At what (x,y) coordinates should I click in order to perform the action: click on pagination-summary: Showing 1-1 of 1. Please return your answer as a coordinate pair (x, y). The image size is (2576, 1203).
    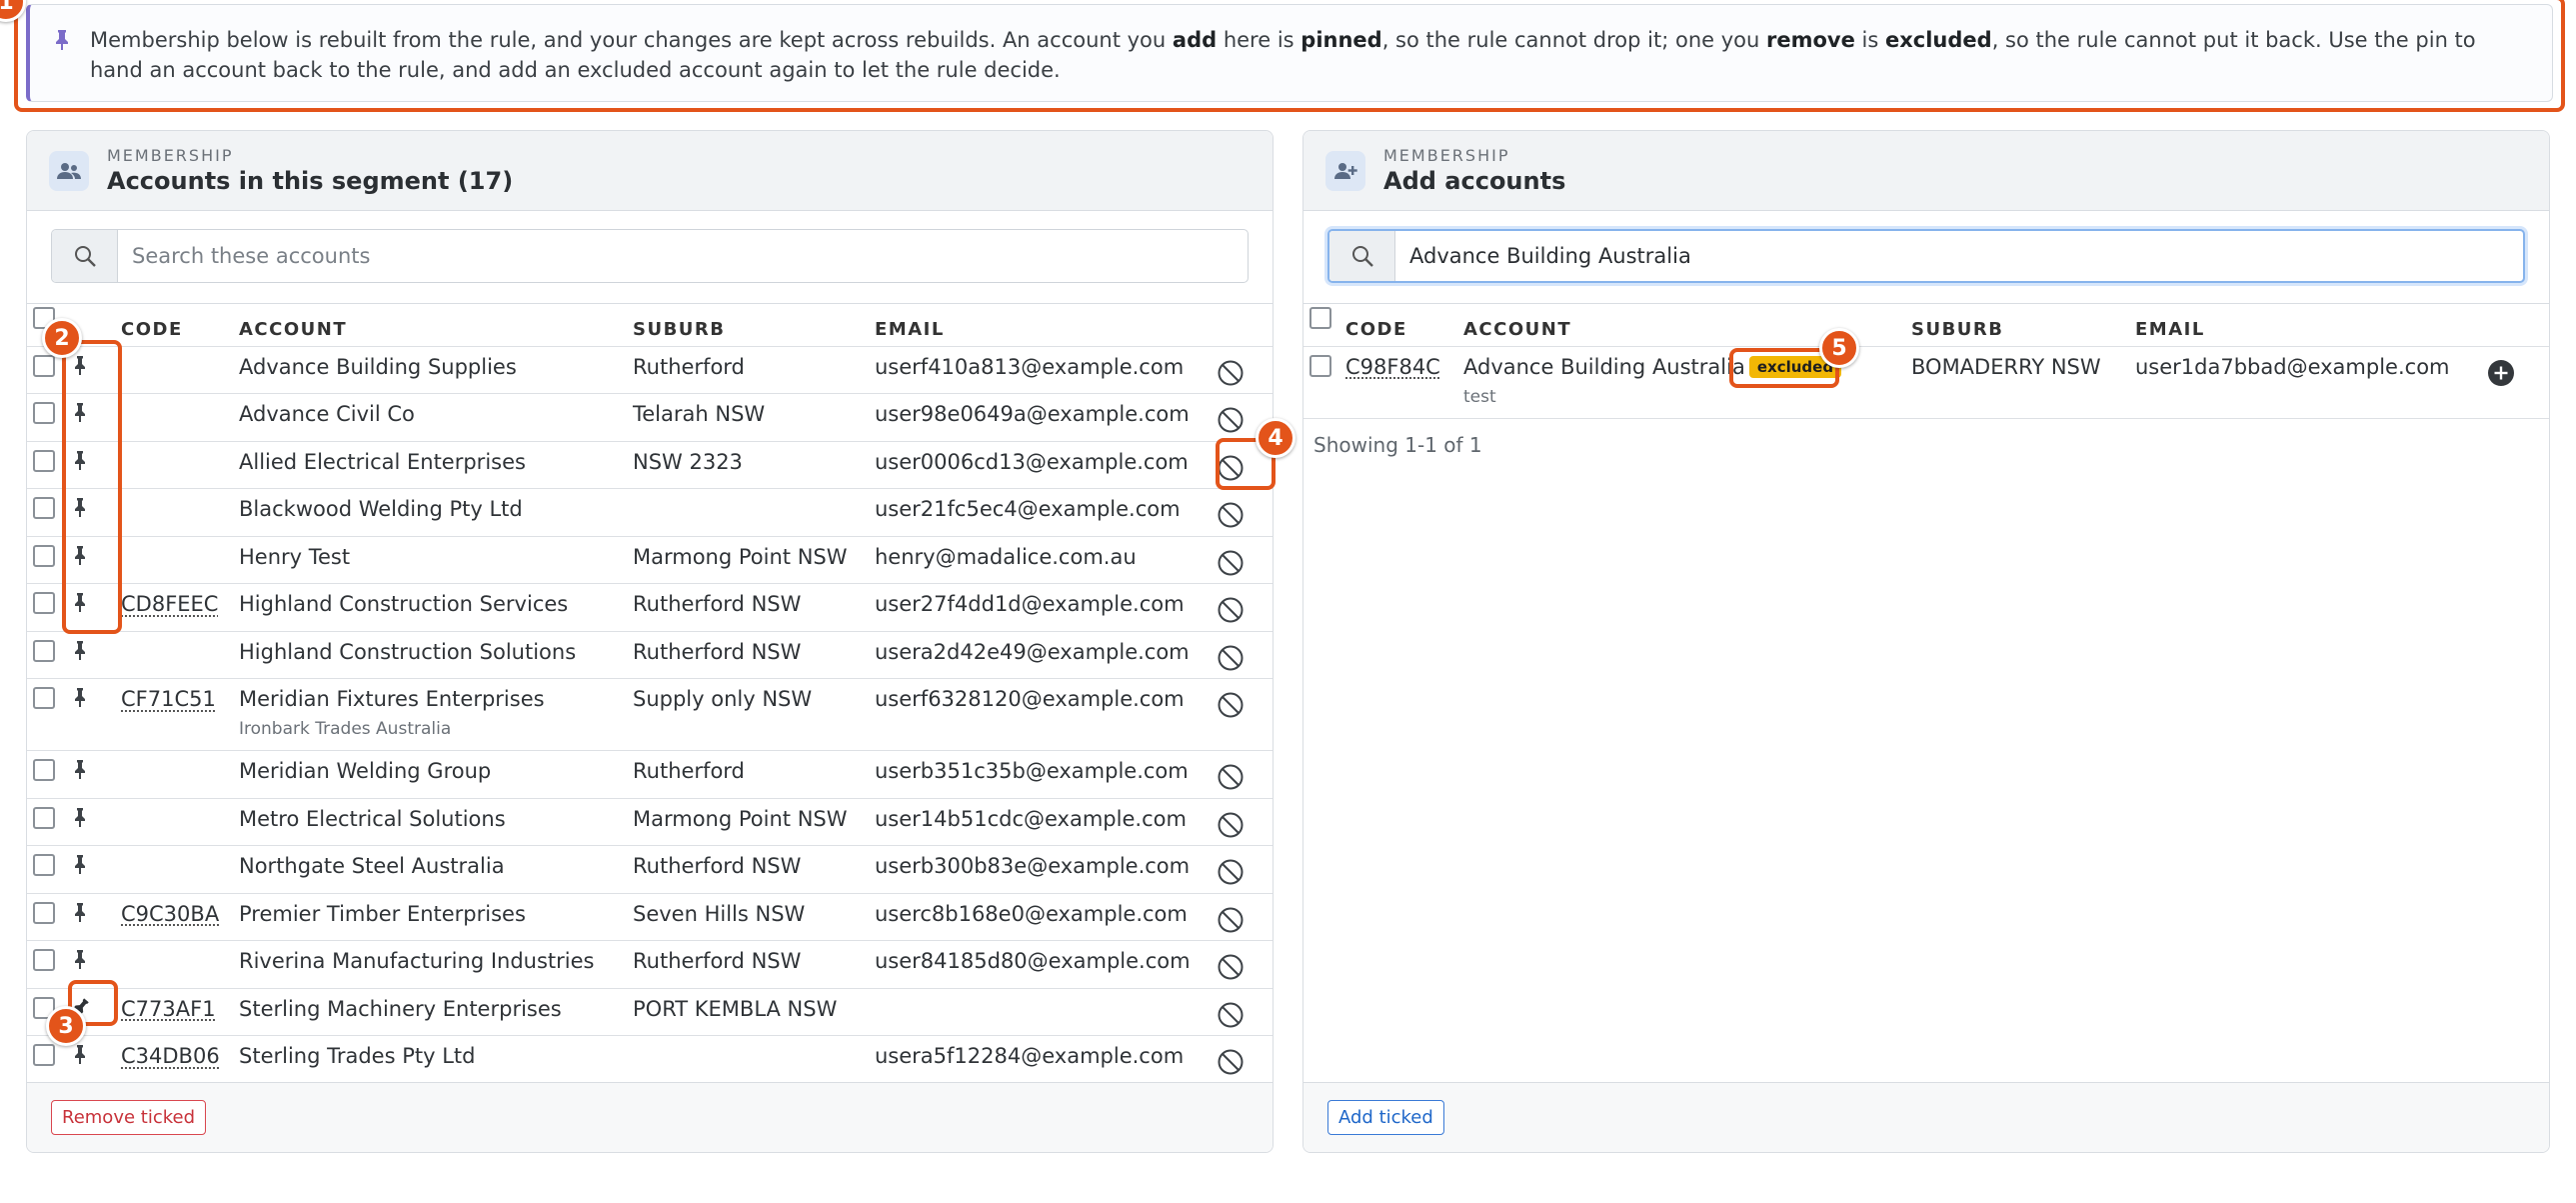
    Looking at the image, I should click on (1397, 445).